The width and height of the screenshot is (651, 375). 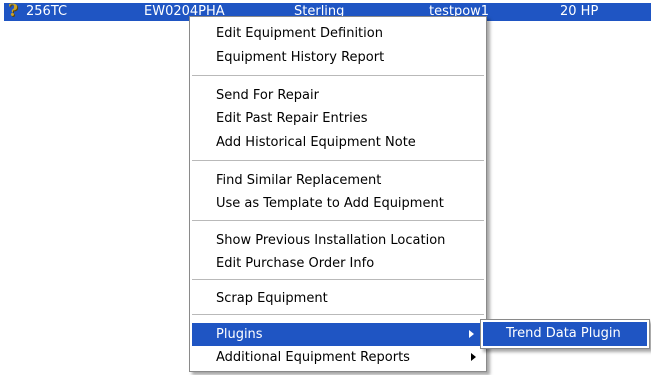 What do you see at coordinates (579, 11) in the screenshot?
I see `cell-horsepower: 20 HP` at bounding box center [579, 11].